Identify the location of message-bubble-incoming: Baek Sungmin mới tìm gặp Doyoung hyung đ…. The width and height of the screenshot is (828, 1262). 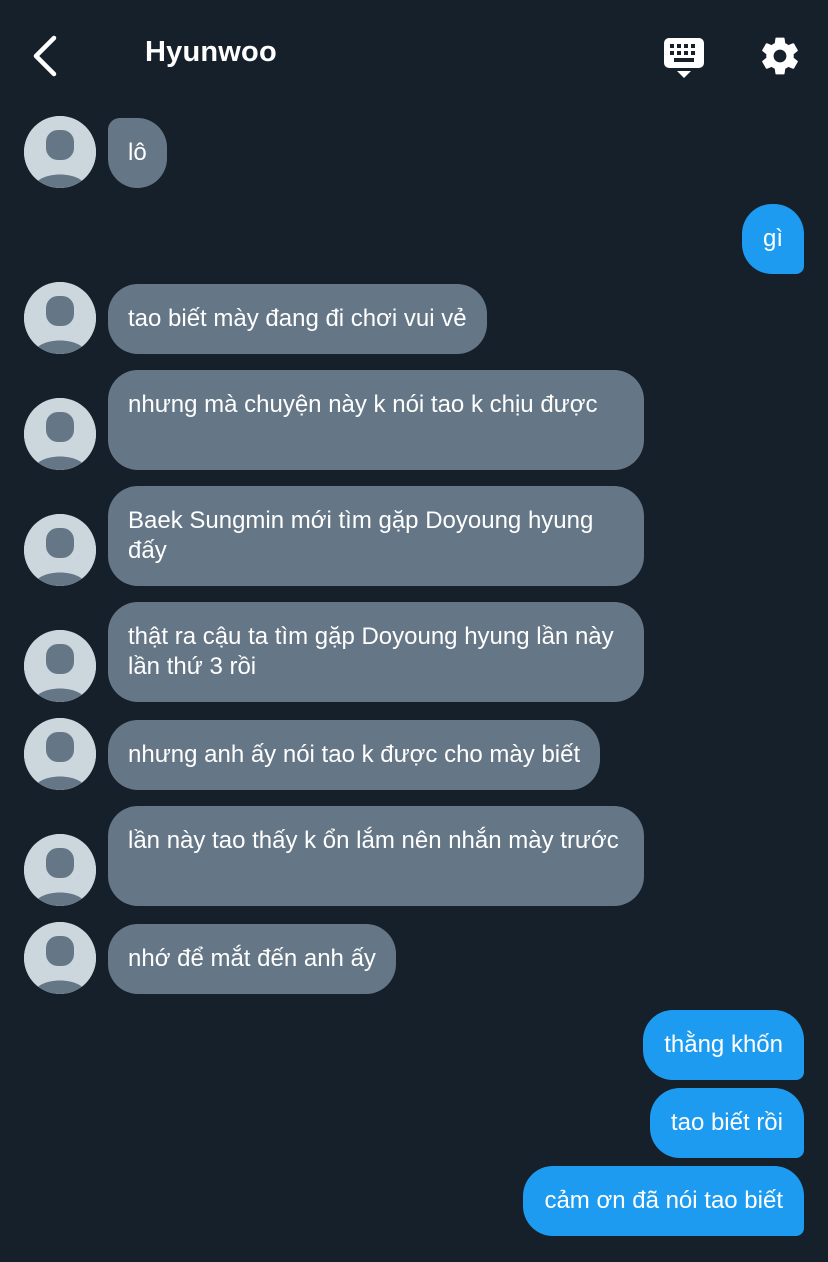
(376, 536).